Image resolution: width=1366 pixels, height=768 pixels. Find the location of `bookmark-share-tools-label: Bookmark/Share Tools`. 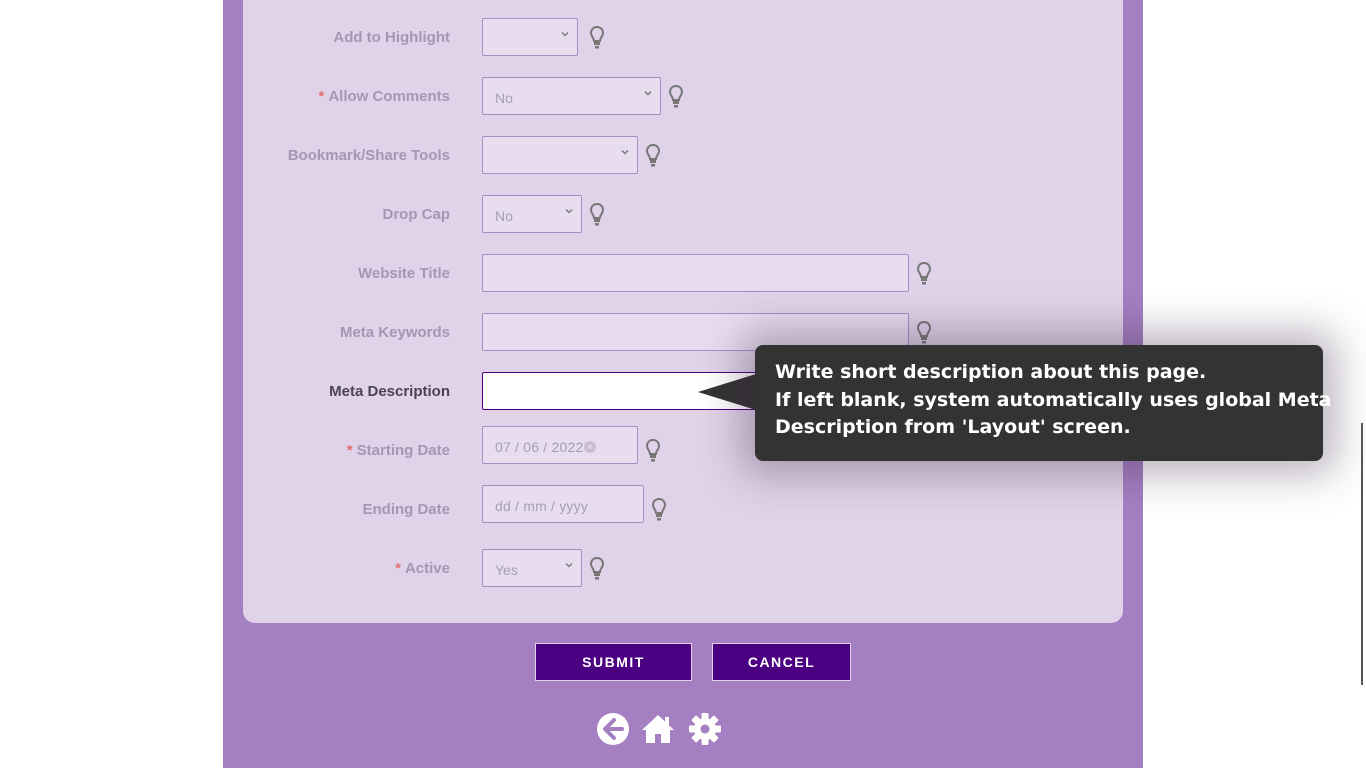

bookmark-share-tools-label: Bookmark/Share Tools is located at coordinates (368, 155).